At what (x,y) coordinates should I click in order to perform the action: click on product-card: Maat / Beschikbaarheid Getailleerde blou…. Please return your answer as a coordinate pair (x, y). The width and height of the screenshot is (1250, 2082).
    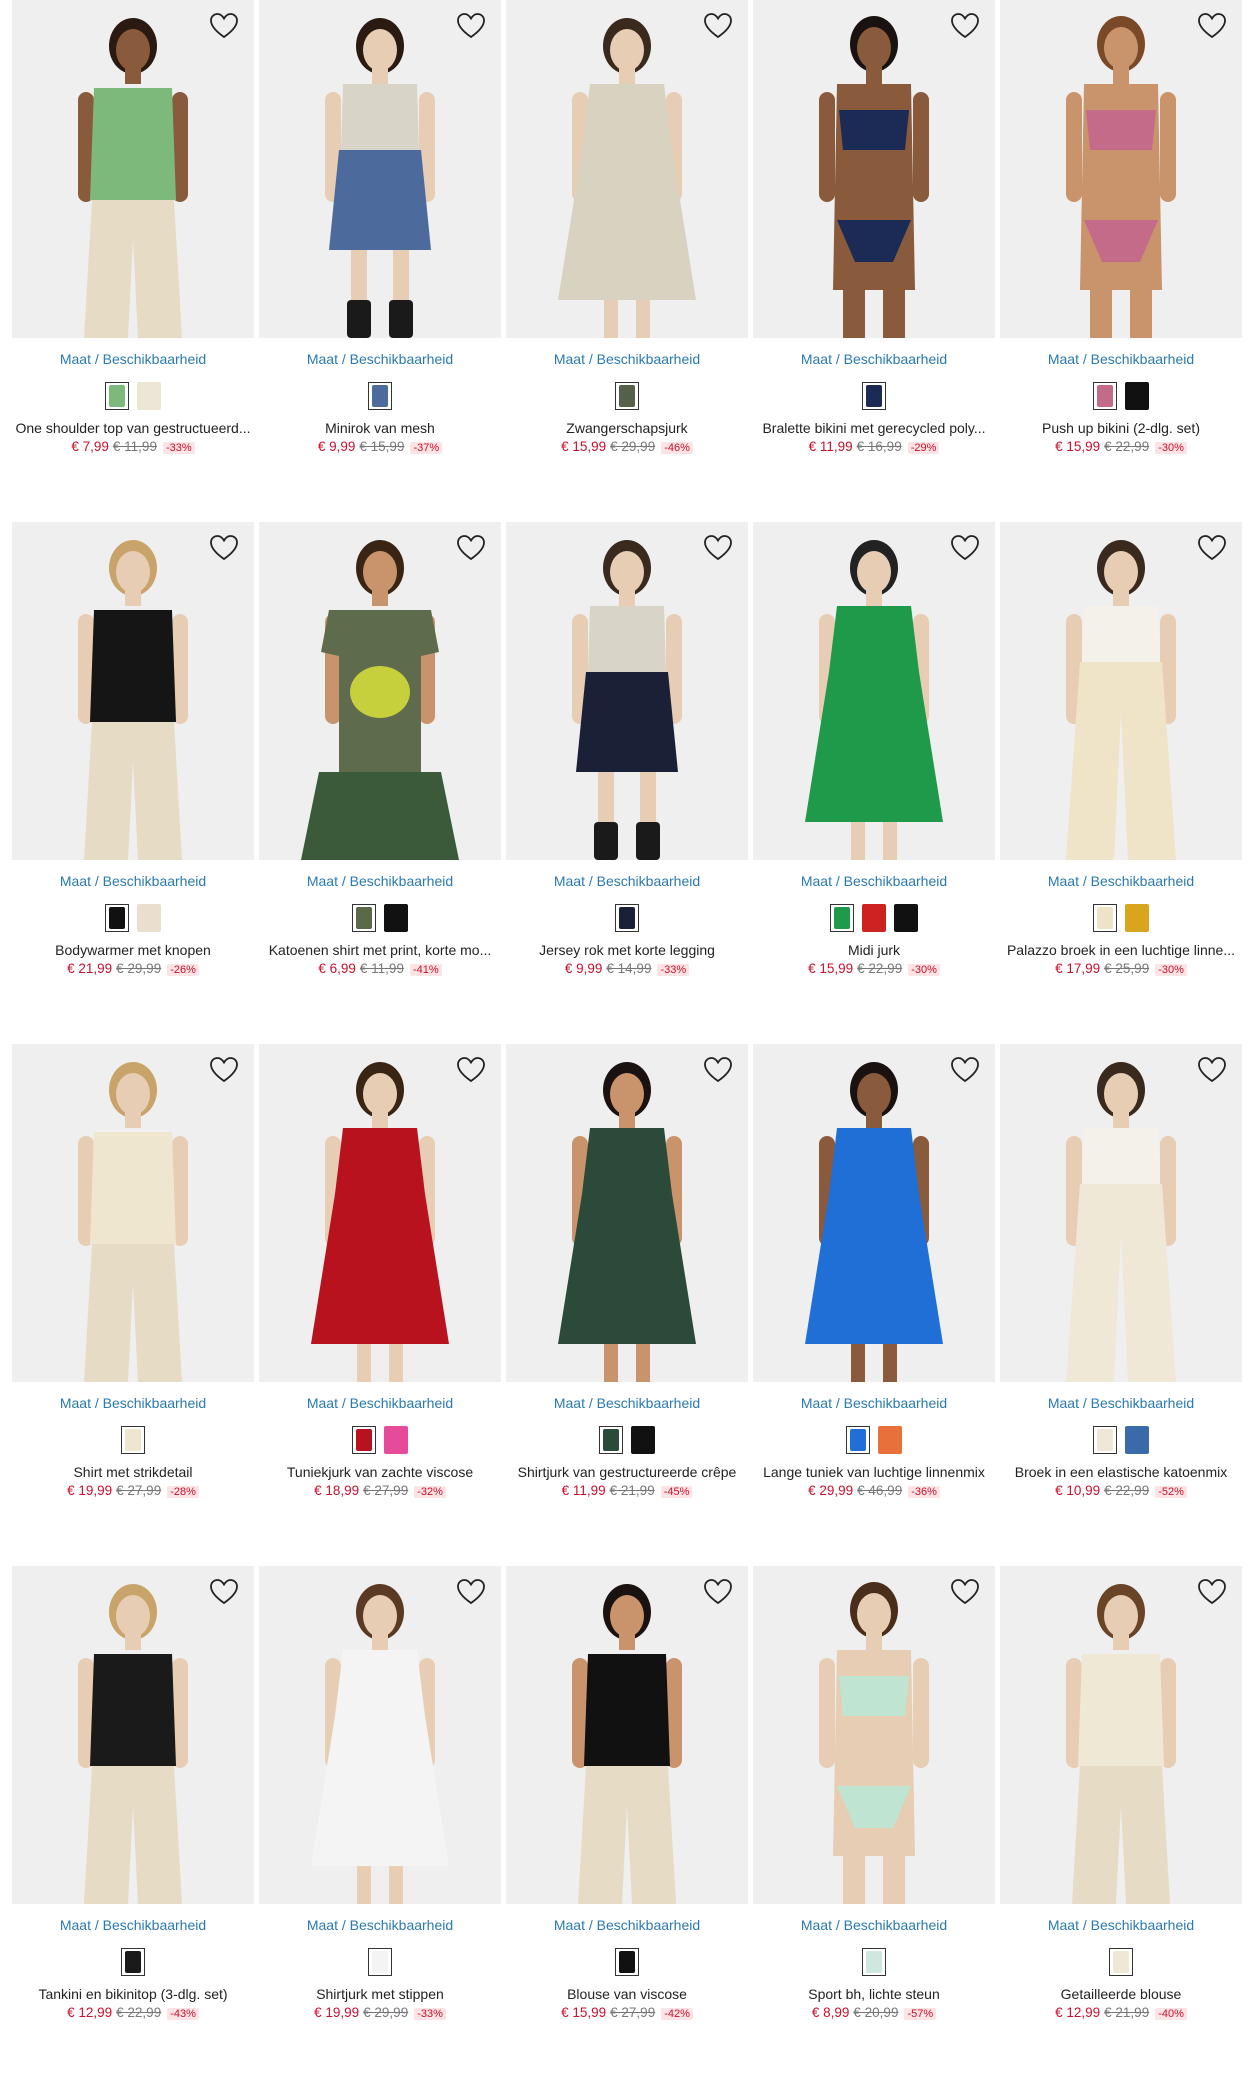
    Looking at the image, I should click on (1121, 1794).